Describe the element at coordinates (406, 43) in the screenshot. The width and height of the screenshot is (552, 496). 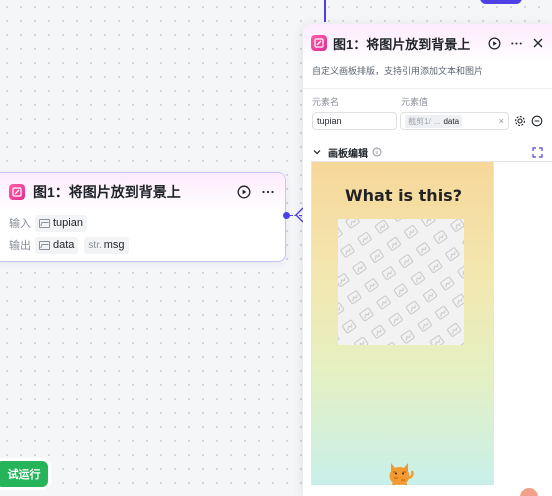
I see `panel-title: 图1：将图片放到背景上` at that location.